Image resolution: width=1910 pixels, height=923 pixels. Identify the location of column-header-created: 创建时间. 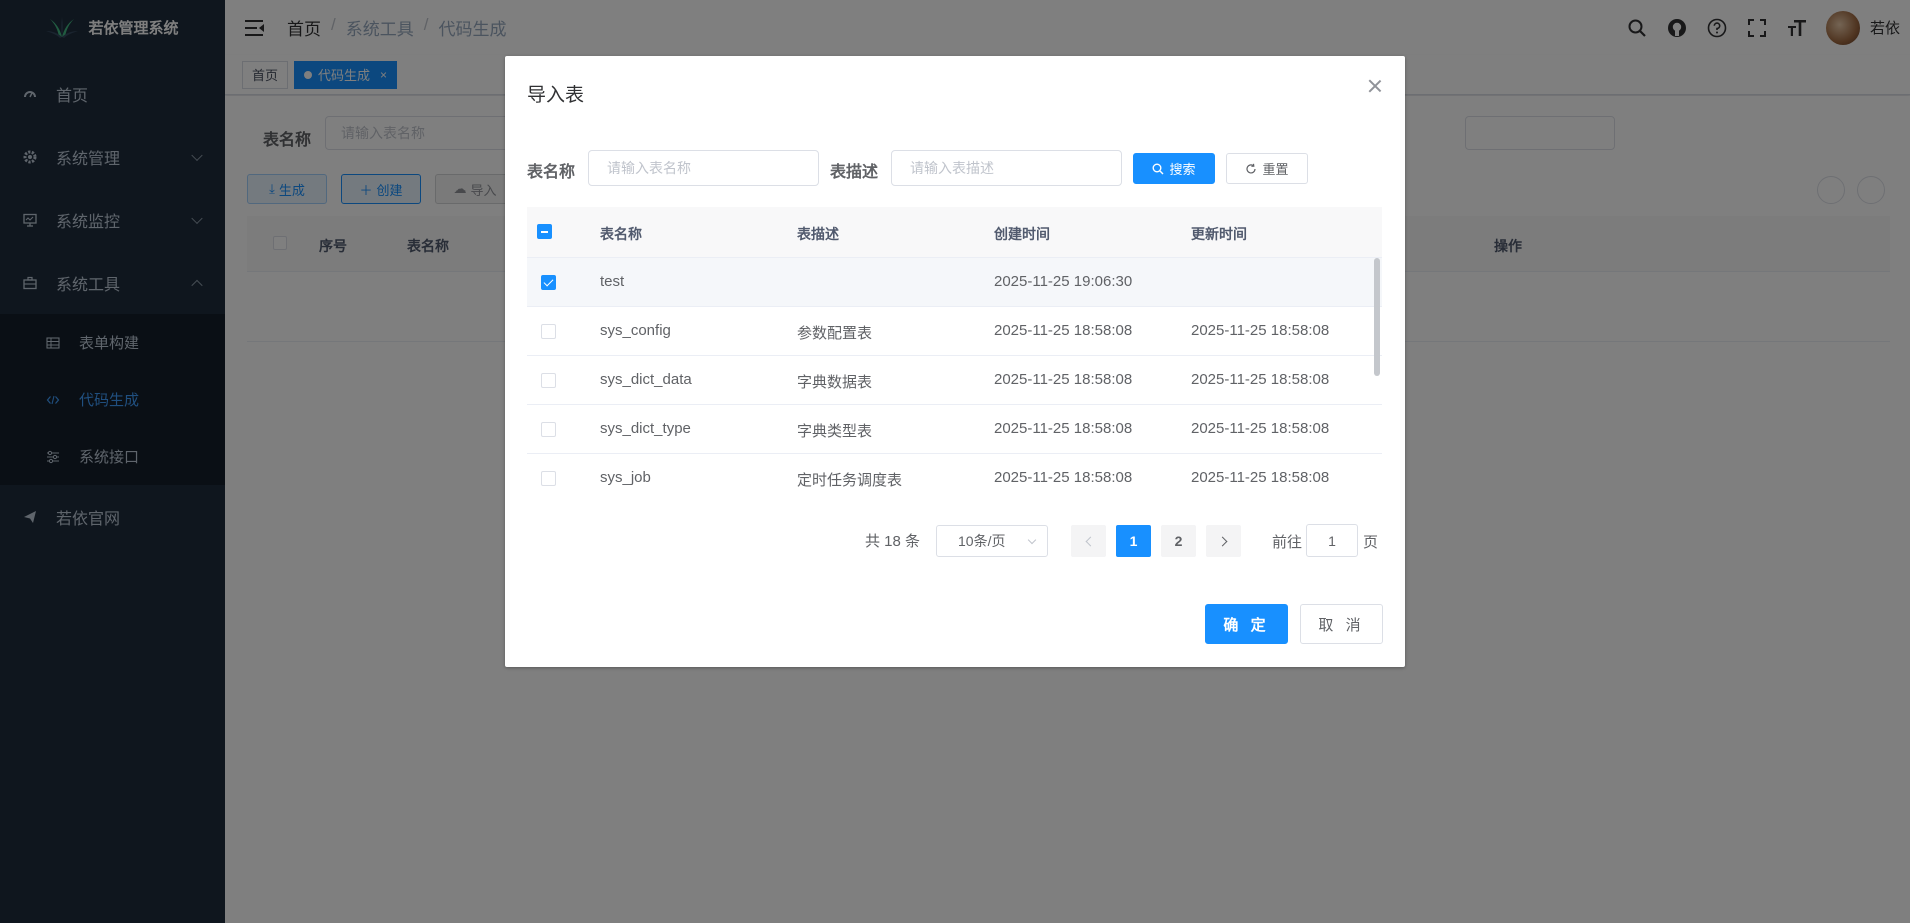
(1022, 234).